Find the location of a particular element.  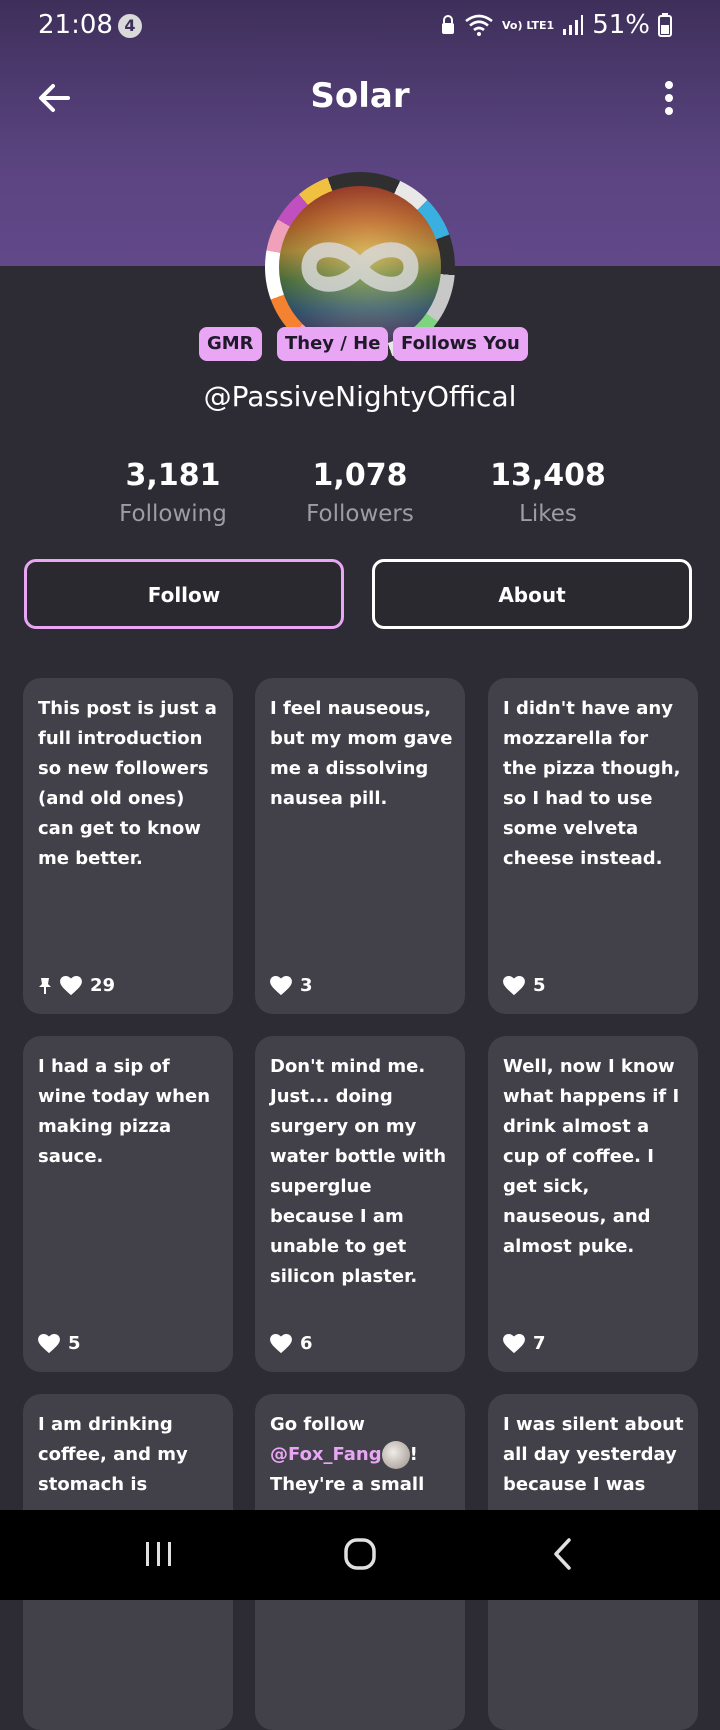

stat-value: 3,181 is located at coordinates (173, 475).